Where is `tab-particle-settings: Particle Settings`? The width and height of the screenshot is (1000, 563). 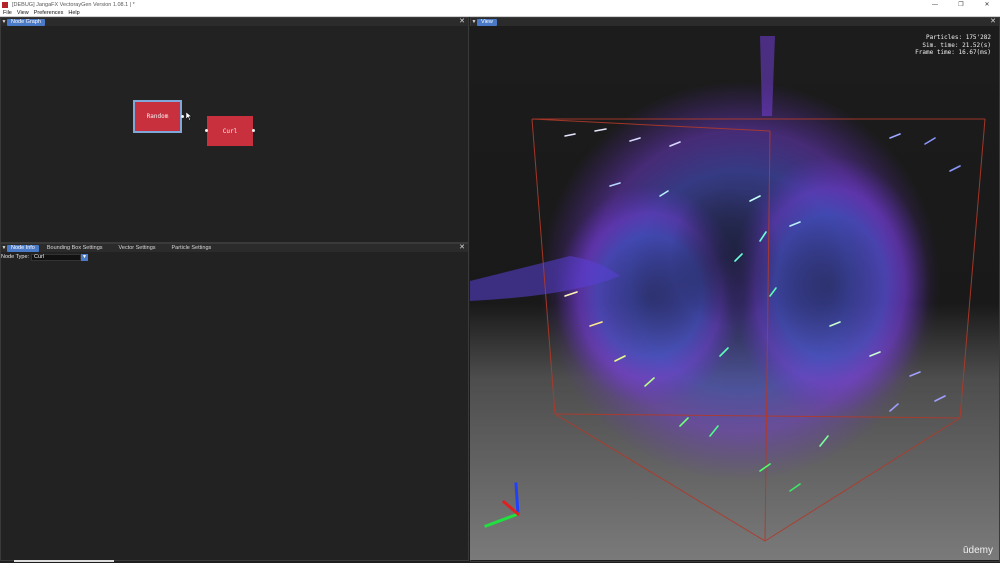 tab-particle-settings: Particle Settings is located at coordinates (192, 248).